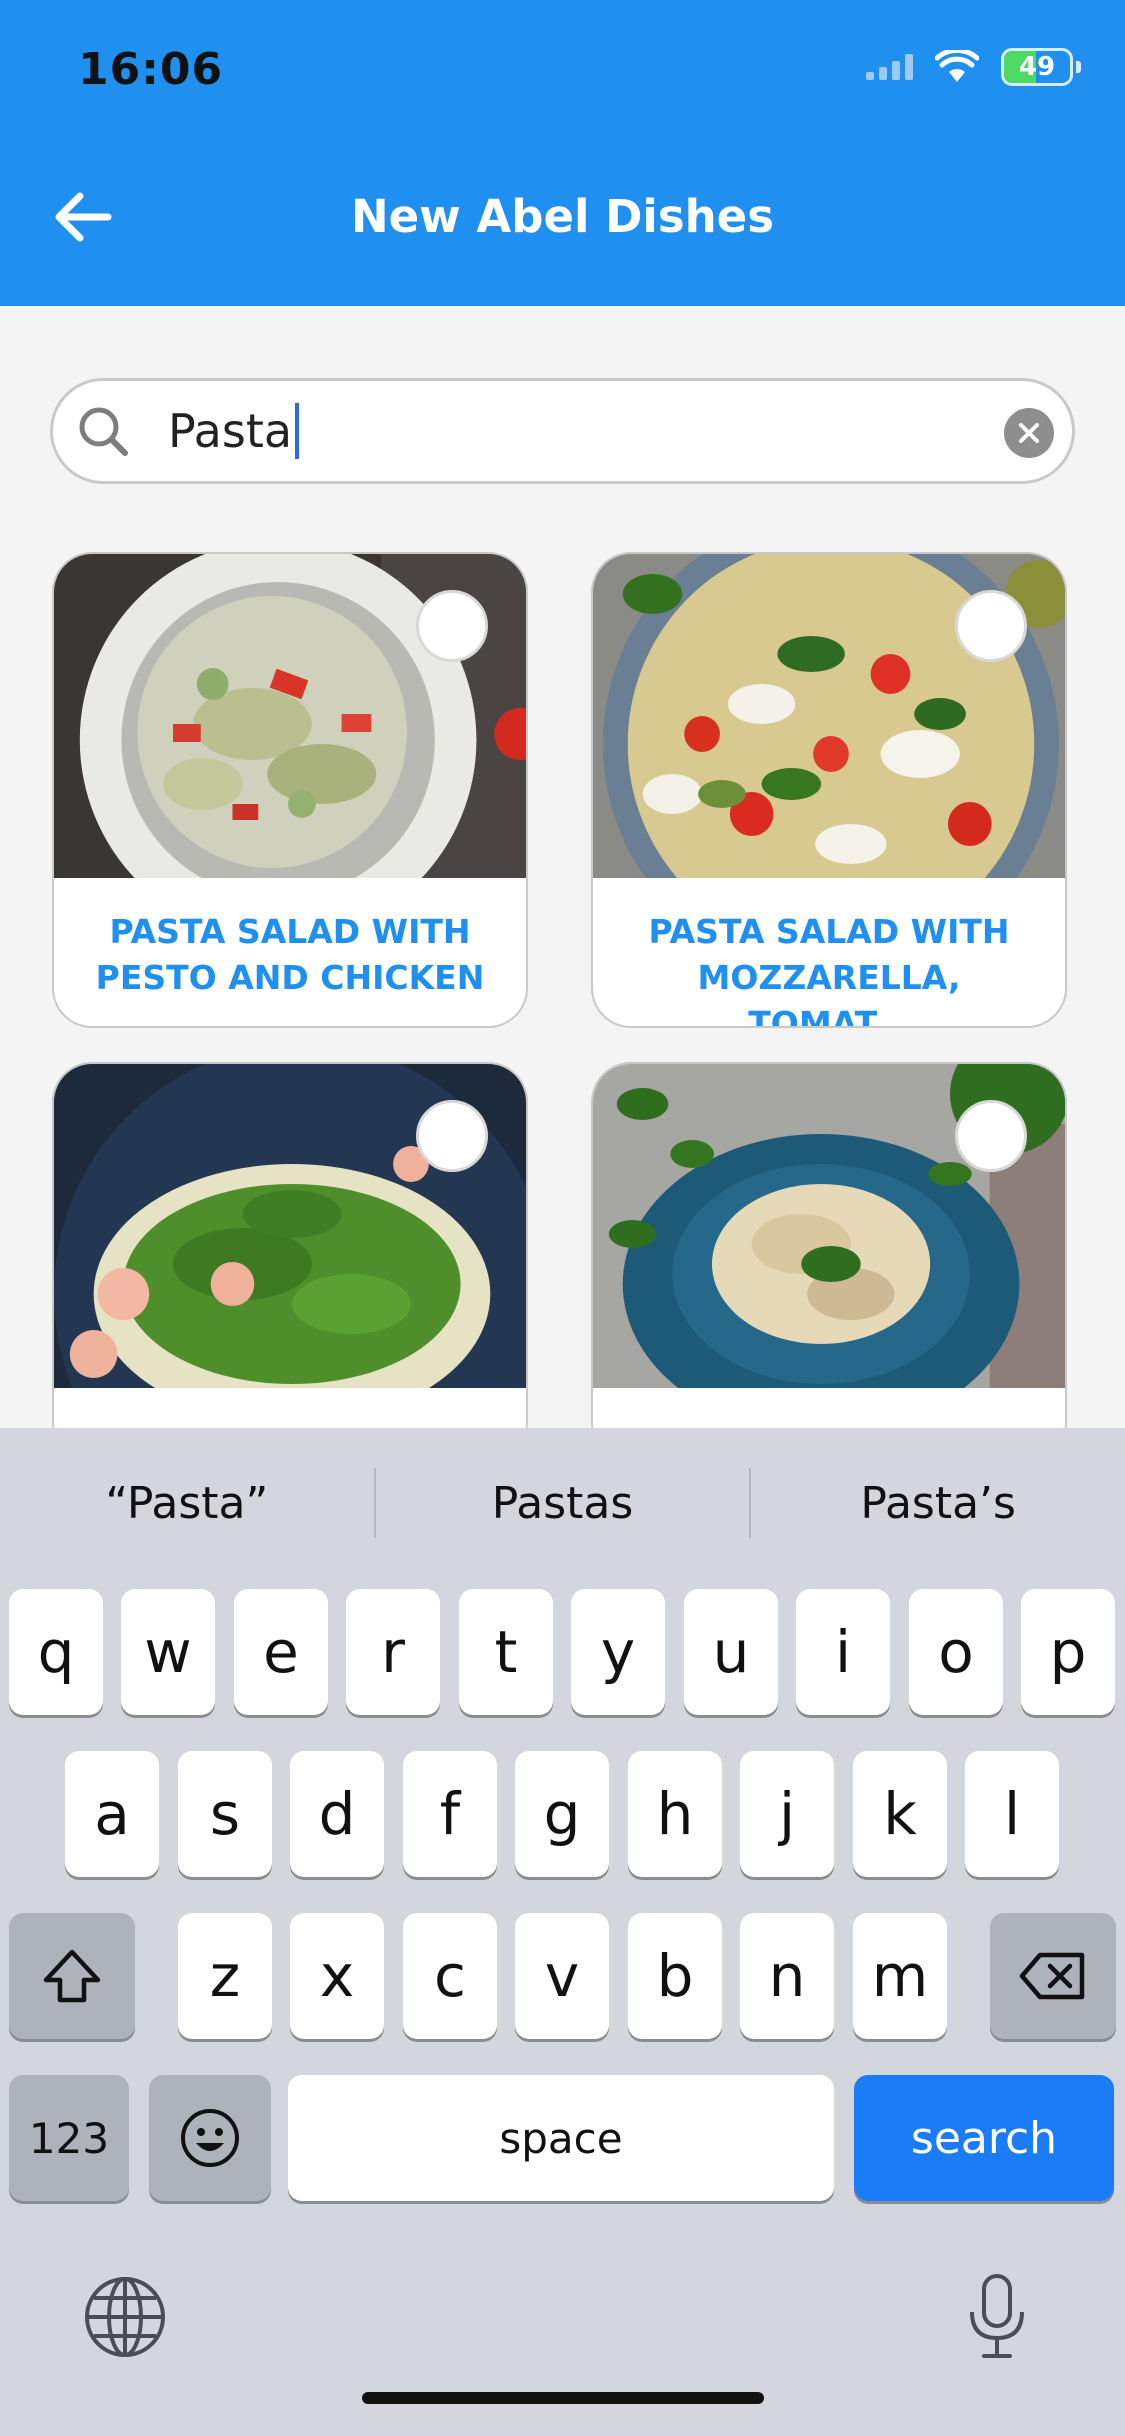 Image resolution: width=1125 pixels, height=2436 pixels. Describe the element at coordinates (618, 1652) in the screenshot. I see `key-y: y` at that location.